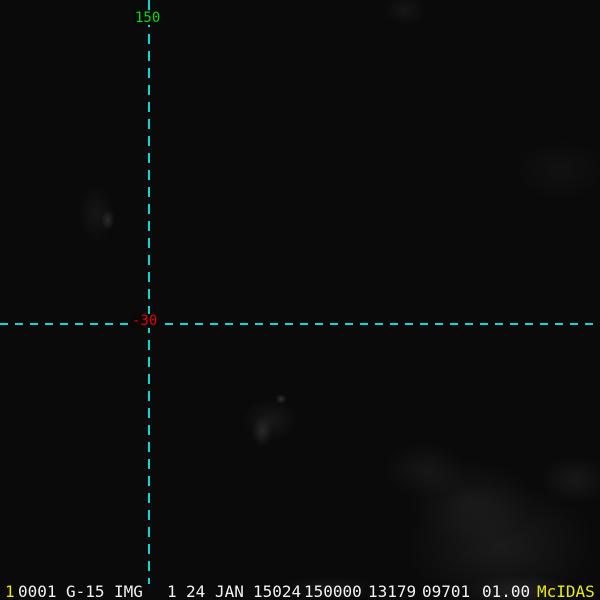 The image size is (600, 600). What do you see at coordinates (172, 591) in the screenshot?
I see `band-number: 1` at bounding box center [172, 591].